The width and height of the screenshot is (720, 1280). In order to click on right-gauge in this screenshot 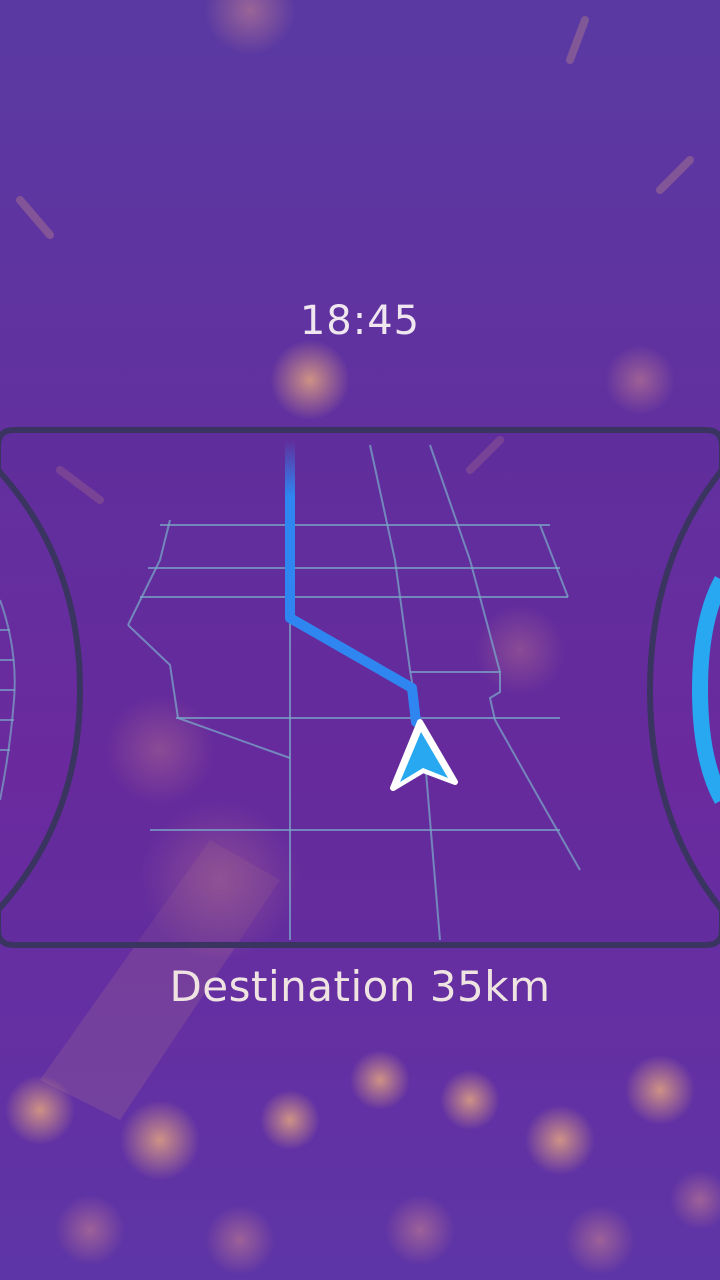, I will do `click(705, 690)`.